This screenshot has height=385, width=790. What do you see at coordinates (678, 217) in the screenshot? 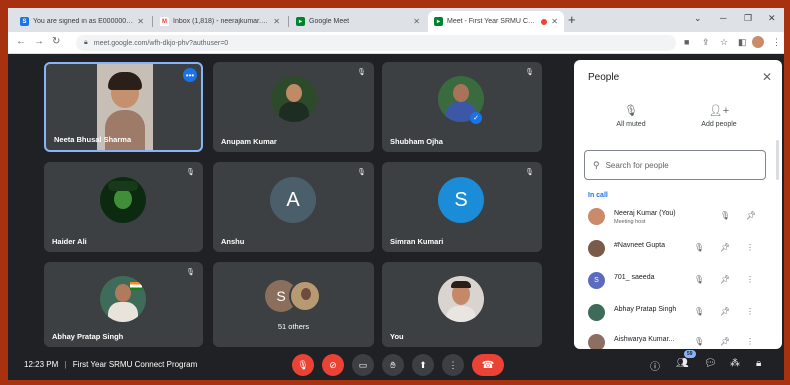
I see `participant-row: Neeraj Kumar (You) Meeting host 🎙︎ 📌︎` at bounding box center [678, 217].